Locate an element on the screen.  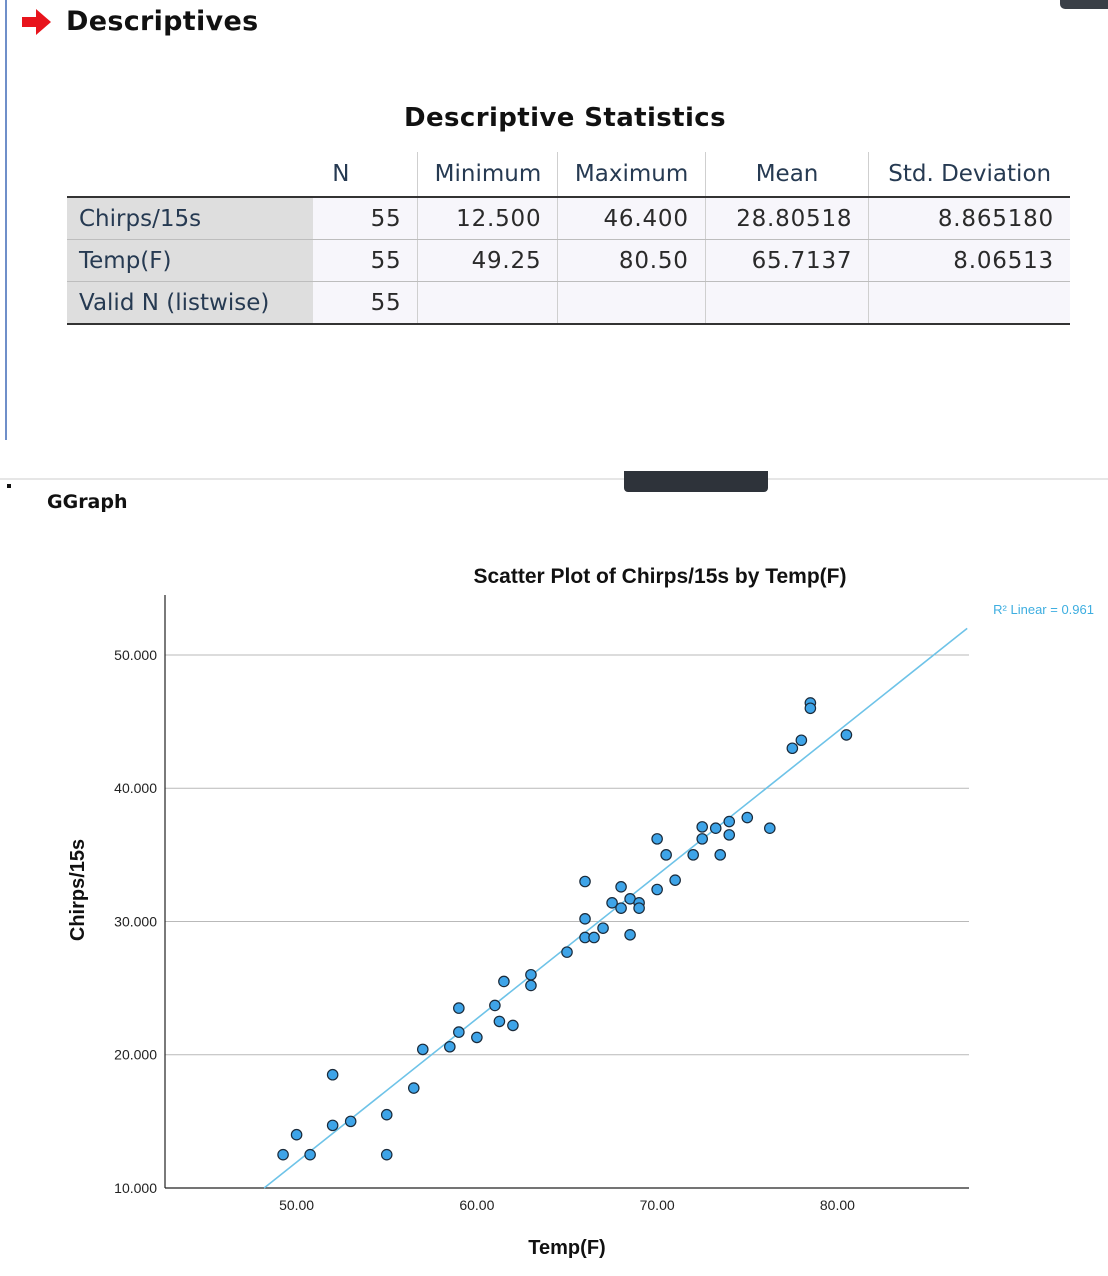
x-axis-label: Temp(F) is located at coordinates (566, 1248).